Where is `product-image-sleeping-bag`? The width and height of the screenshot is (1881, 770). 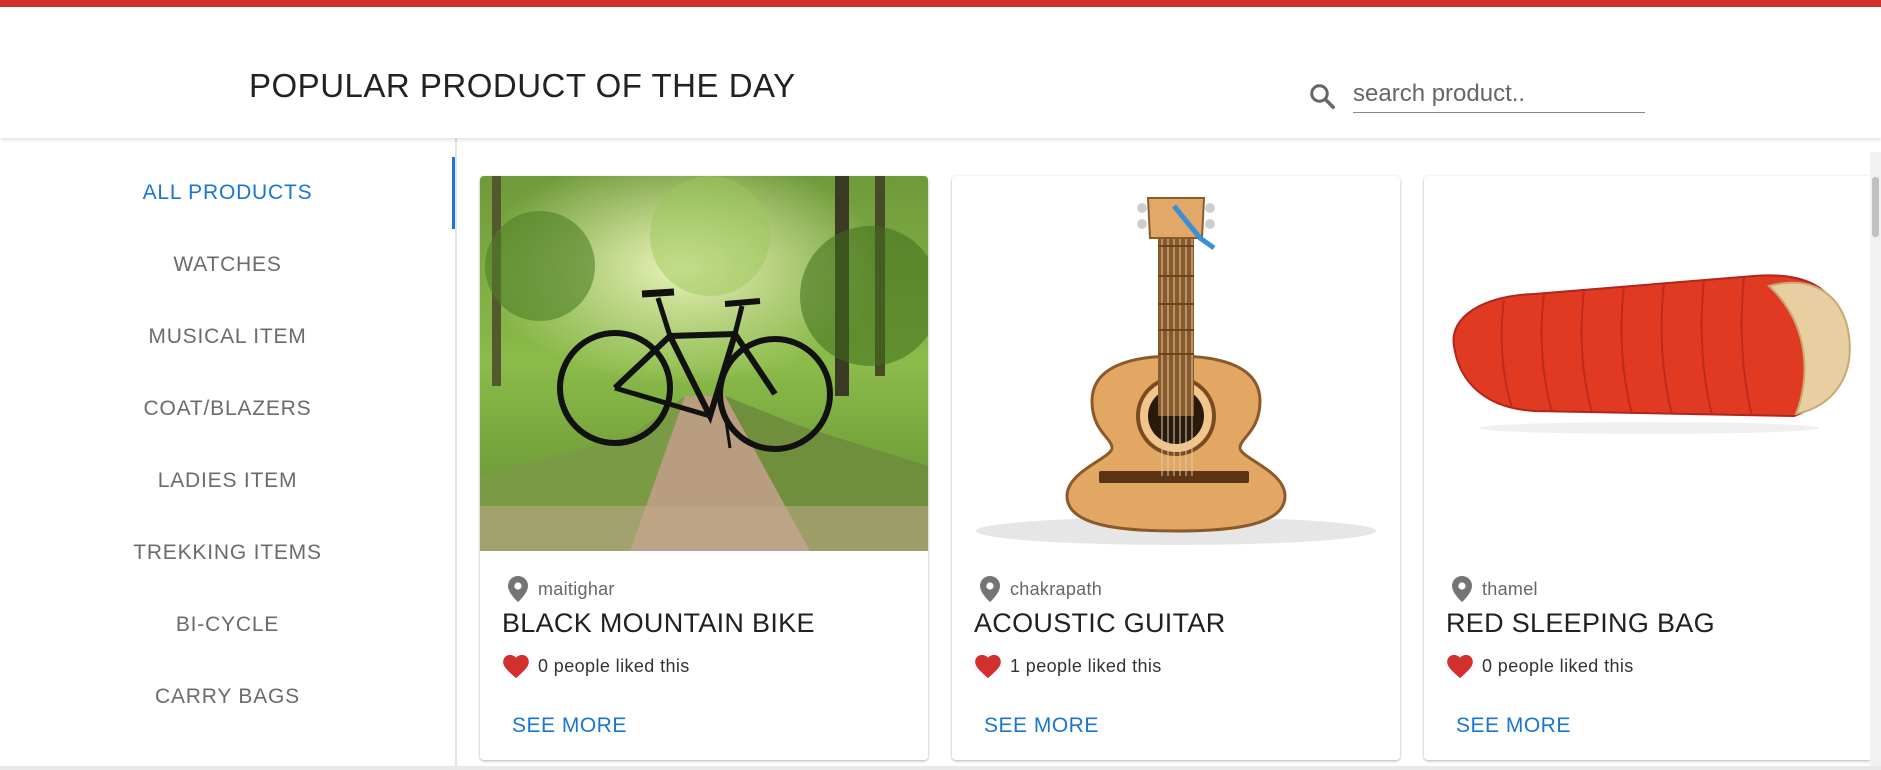 product-image-sleeping-bag is located at coordinates (1648, 363).